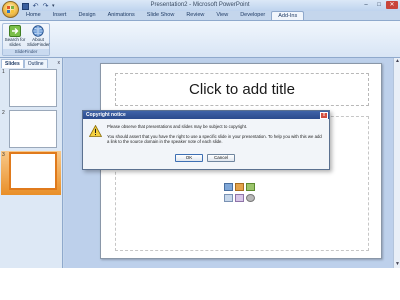  I want to click on about-slidefinder-button: About SlideFinder, so click(38, 36).